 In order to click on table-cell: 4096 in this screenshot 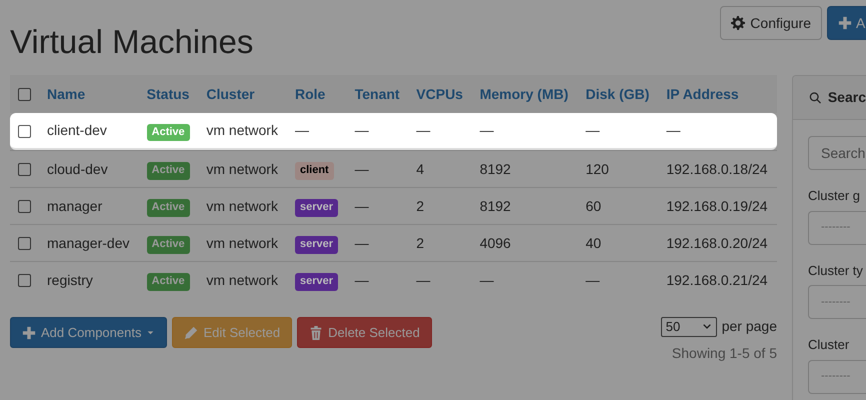, I will do `click(495, 242)`.